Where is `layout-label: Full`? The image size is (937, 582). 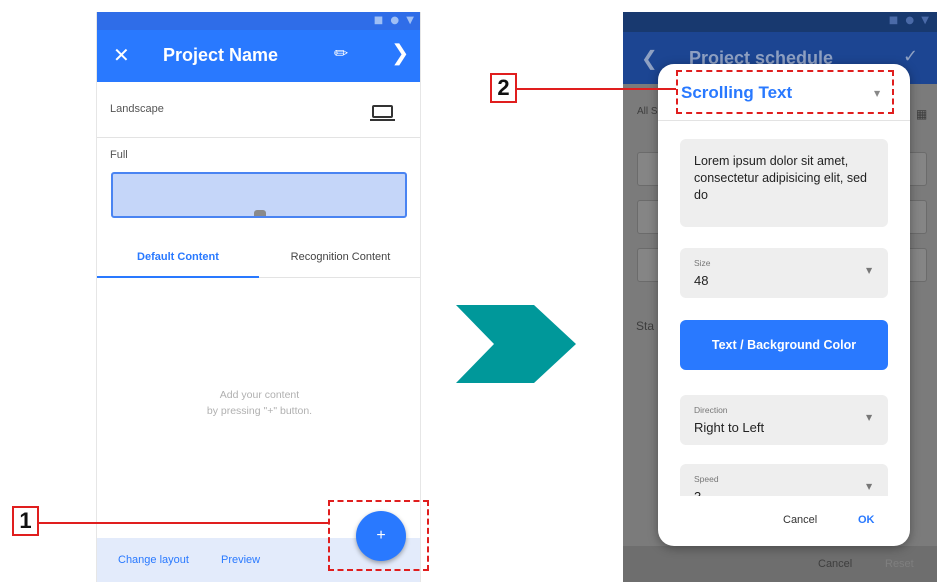
layout-label: Full is located at coordinates (119, 155).